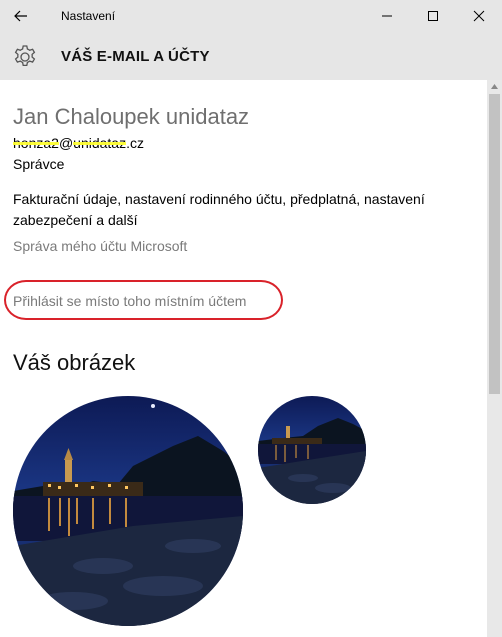 The image size is (502, 637). Describe the element at coordinates (36, 143) in the screenshot. I see `email-user: honza2` at that location.